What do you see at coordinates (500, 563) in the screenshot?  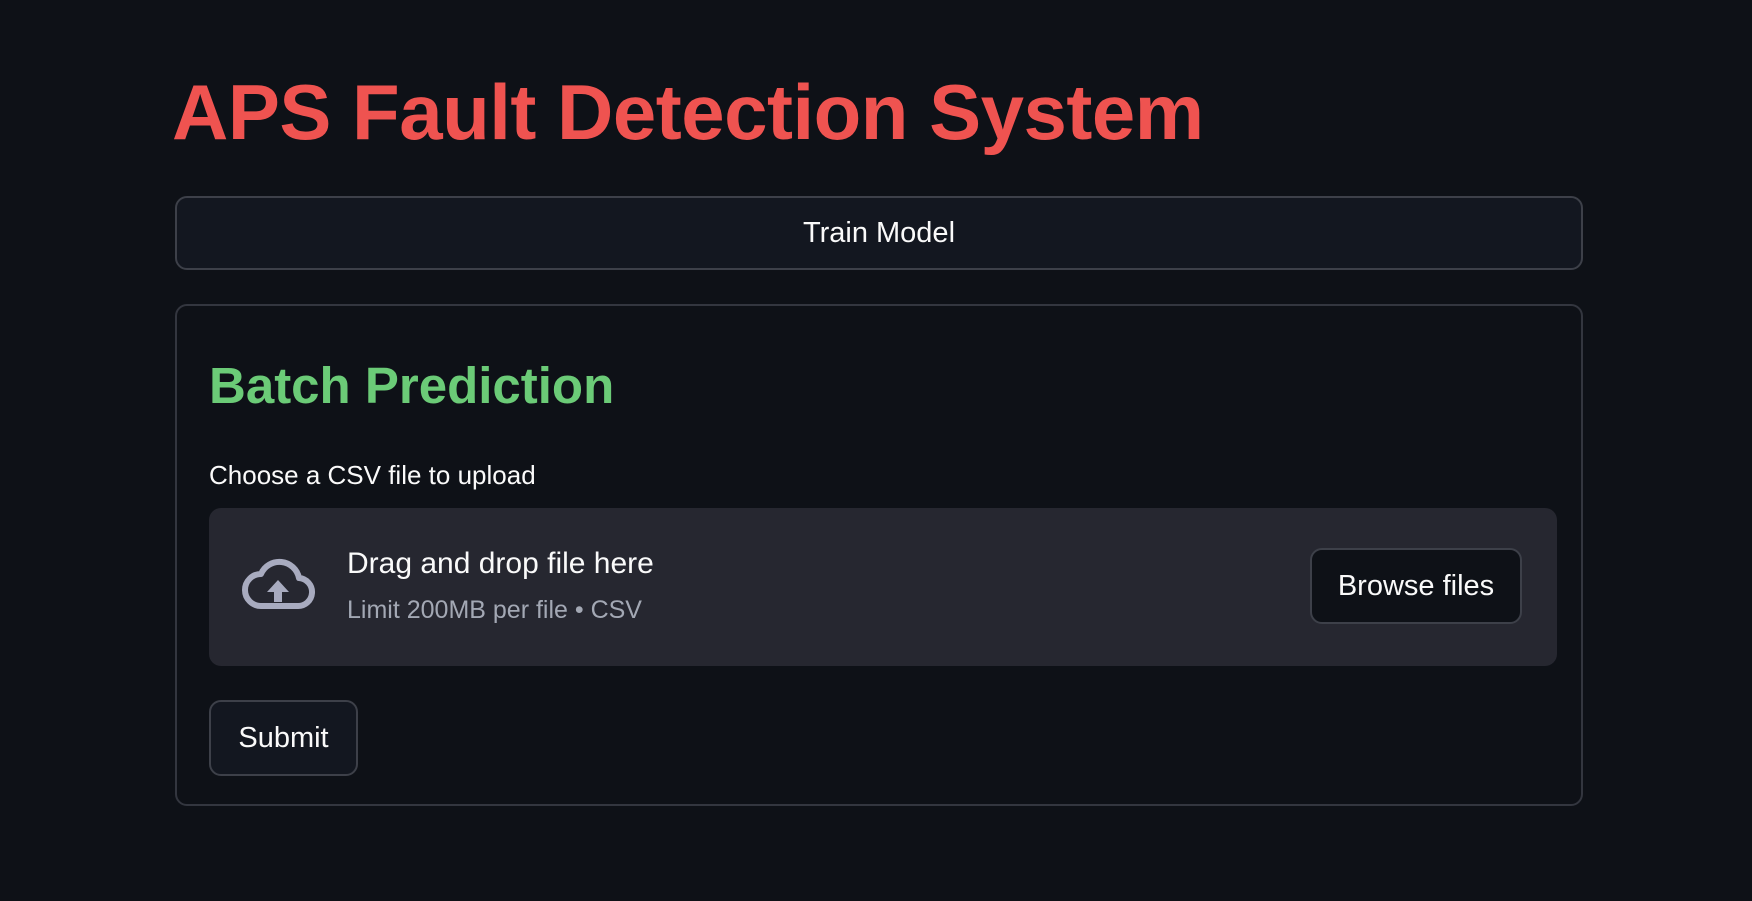 I see `dropzone-main-text: Drag and drop file here` at bounding box center [500, 563].